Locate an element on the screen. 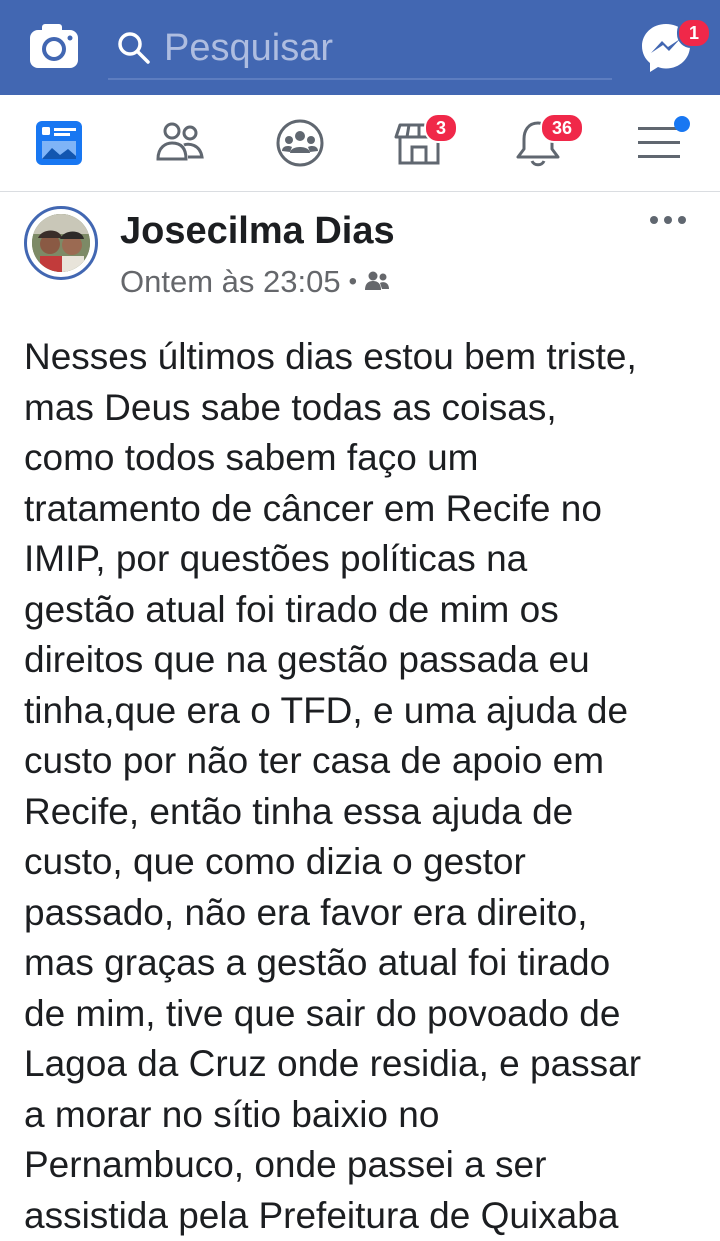 The height and width of the screenshot is (1241, 720). search-input: Pesquisar is located at coordinates (360, 49).